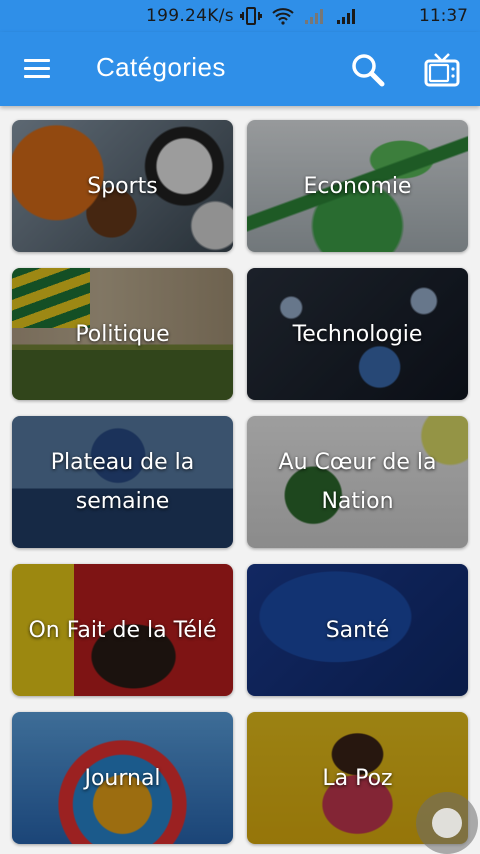  What do you see at coordinates (368, 70) in the screenshot?
I see `search-icon` at bounding box center [368, 70].